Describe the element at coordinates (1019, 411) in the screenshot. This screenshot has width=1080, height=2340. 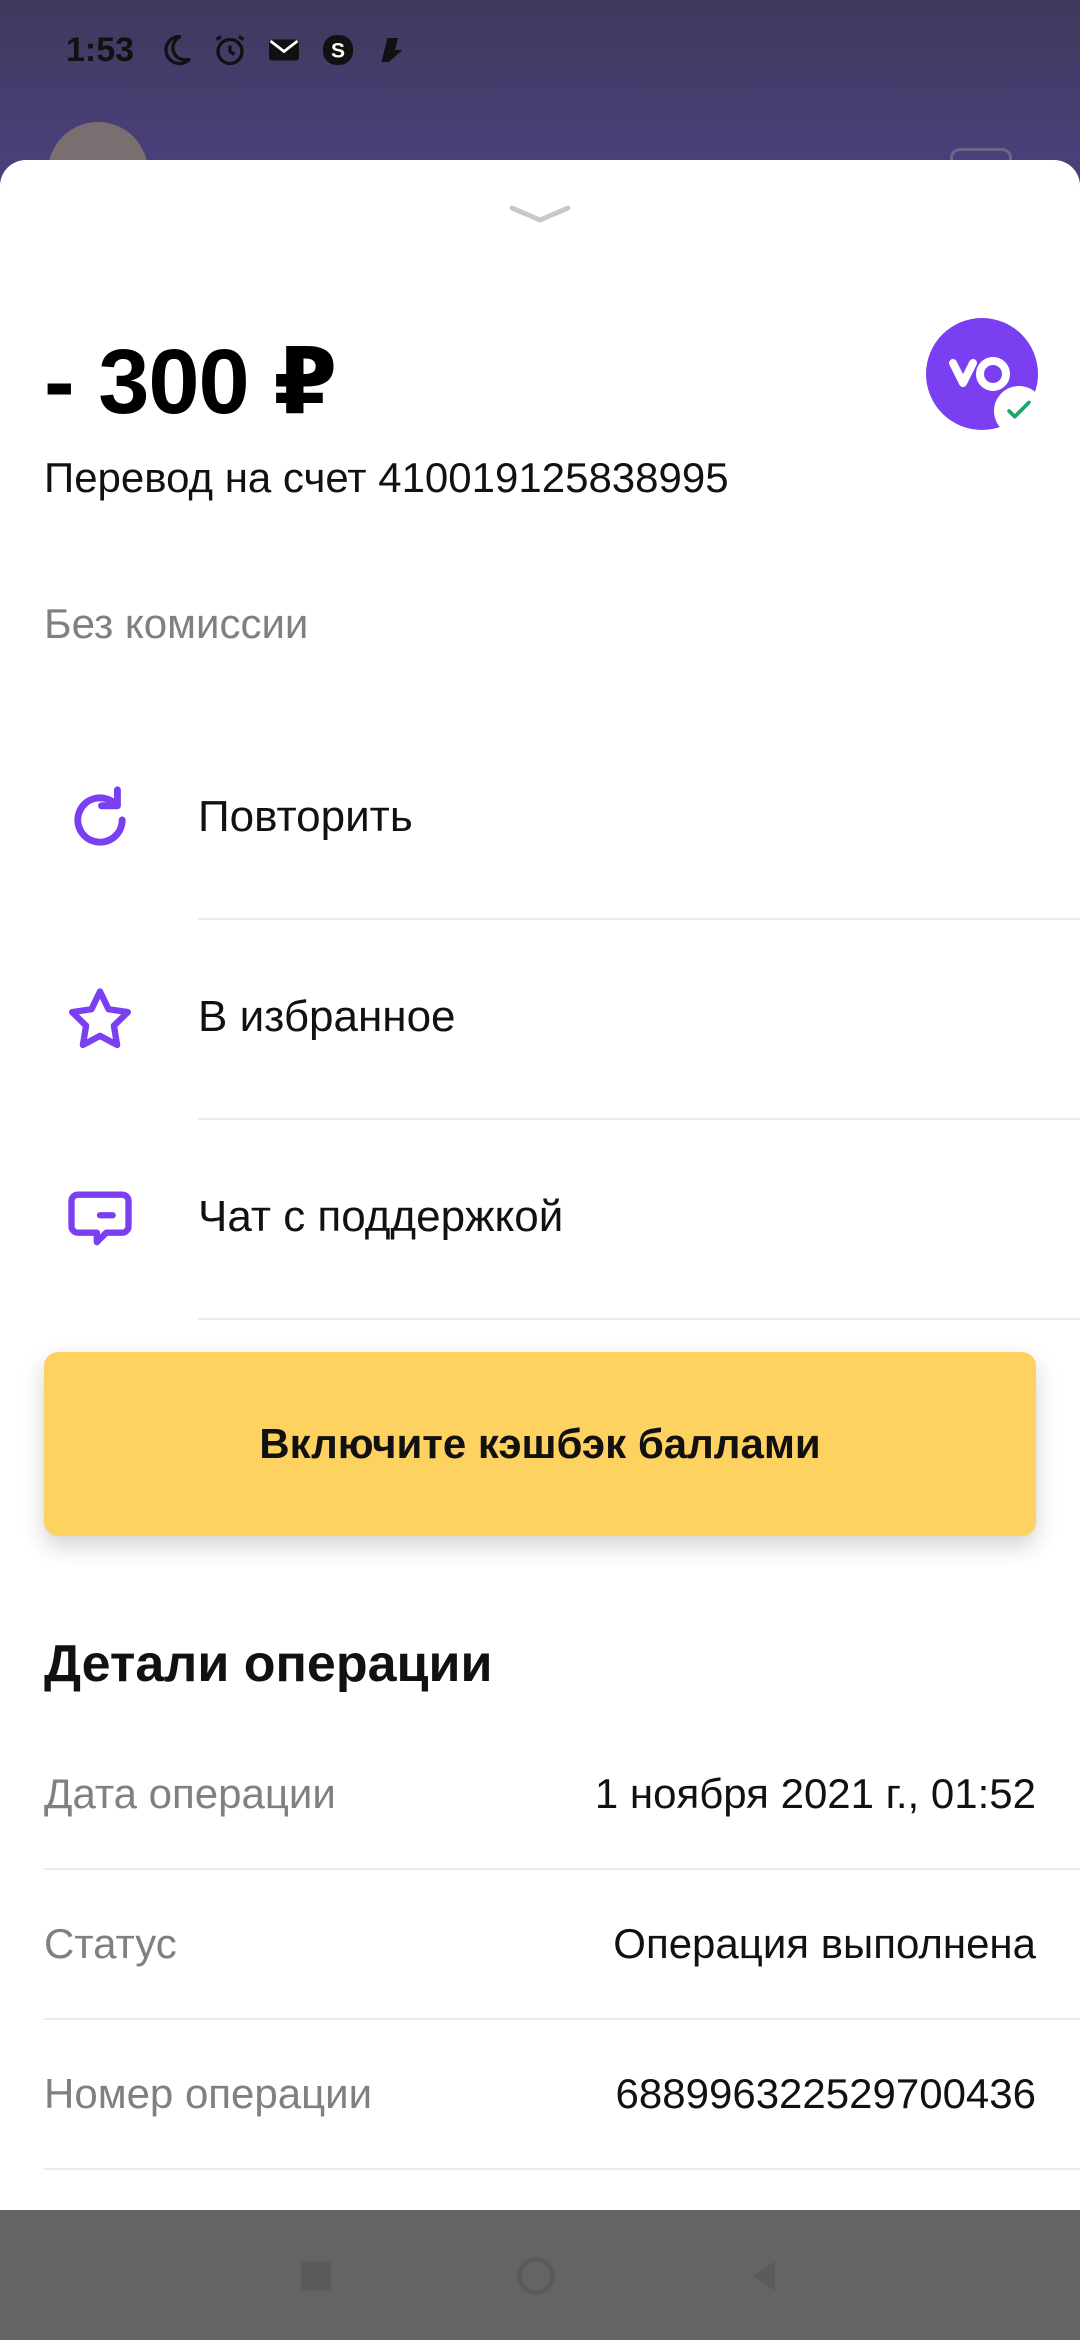
I see `verified-check-icon` at that location.